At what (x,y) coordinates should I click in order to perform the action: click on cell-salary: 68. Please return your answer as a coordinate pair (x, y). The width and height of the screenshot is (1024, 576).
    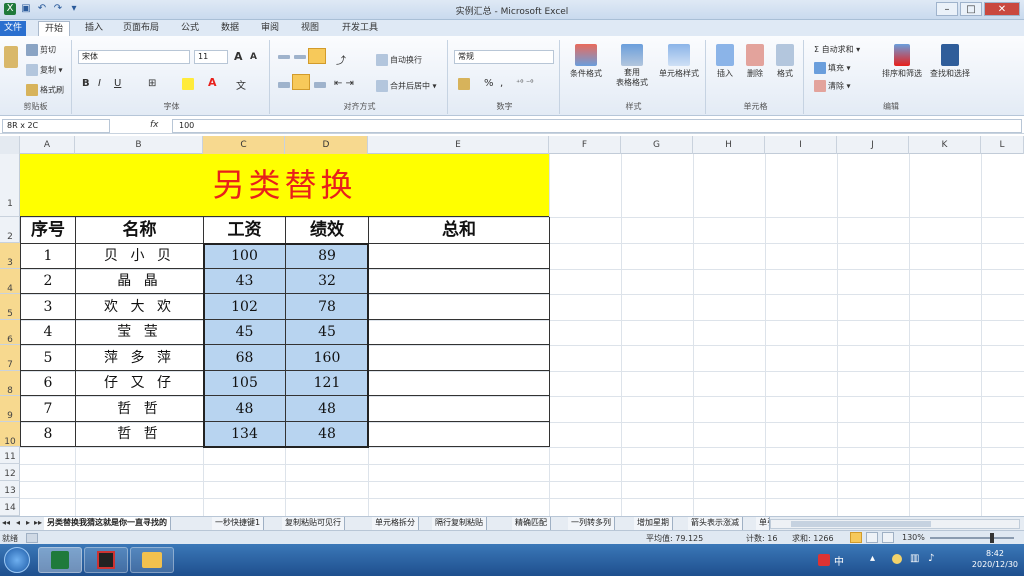
    Looking at the image, I should click on (245, 358).